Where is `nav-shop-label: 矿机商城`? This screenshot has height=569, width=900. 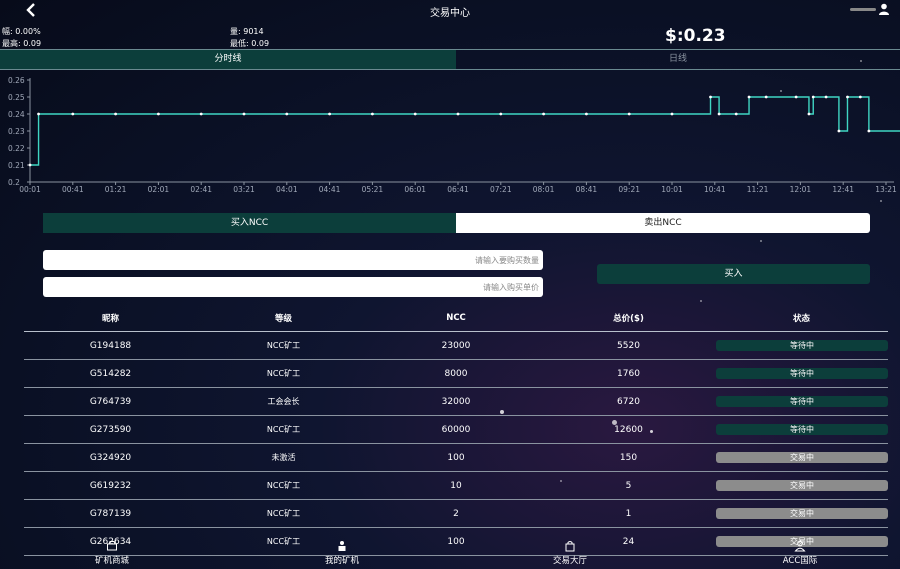
nav-shop-label: 矿机商城 is located at coordinates (111, 561).